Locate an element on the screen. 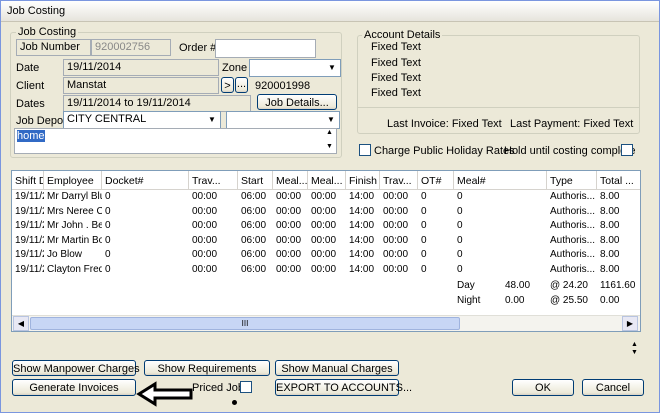 This screenshot has height=413, width=660. column-header: Docket# is located at coordinates (145, 180).